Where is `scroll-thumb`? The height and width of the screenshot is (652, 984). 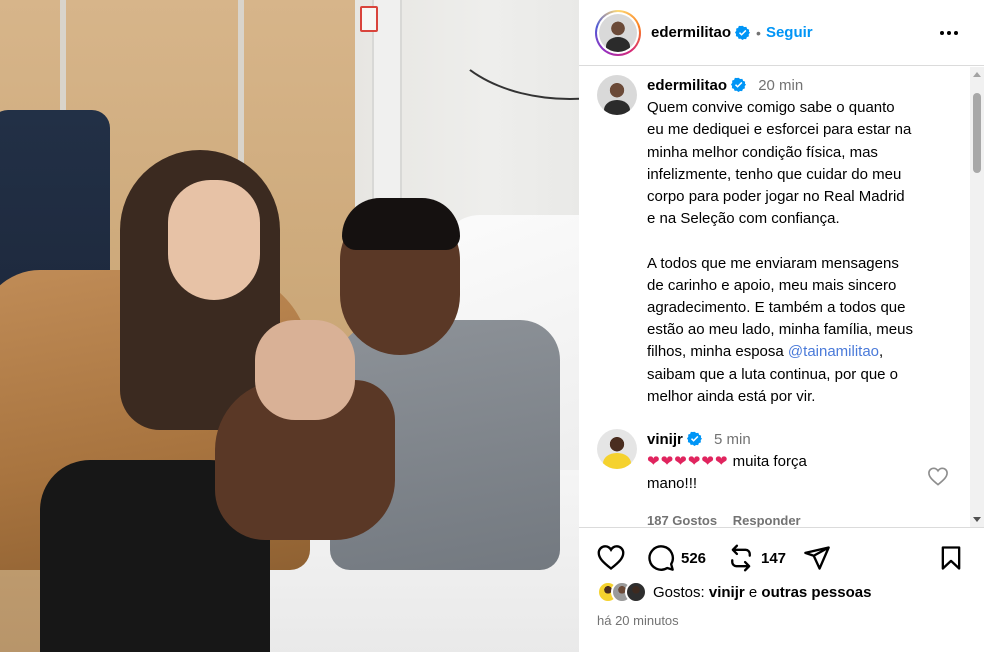 scroll-thumb is located at coordinates (977, 133).